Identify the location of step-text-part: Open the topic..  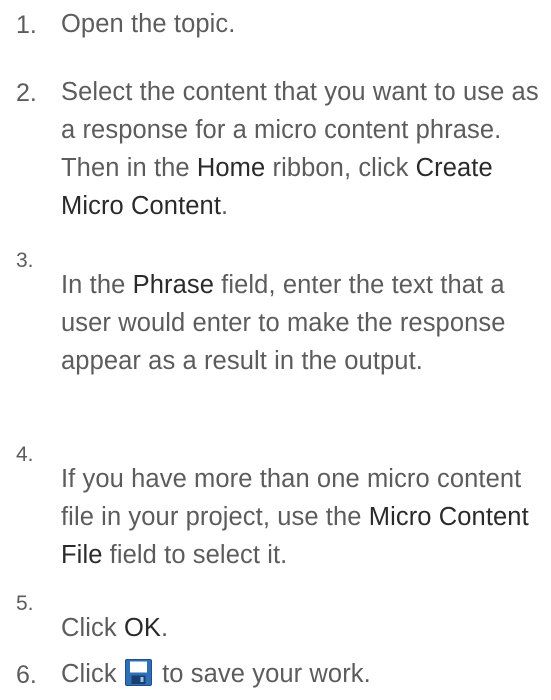
(148, 24).